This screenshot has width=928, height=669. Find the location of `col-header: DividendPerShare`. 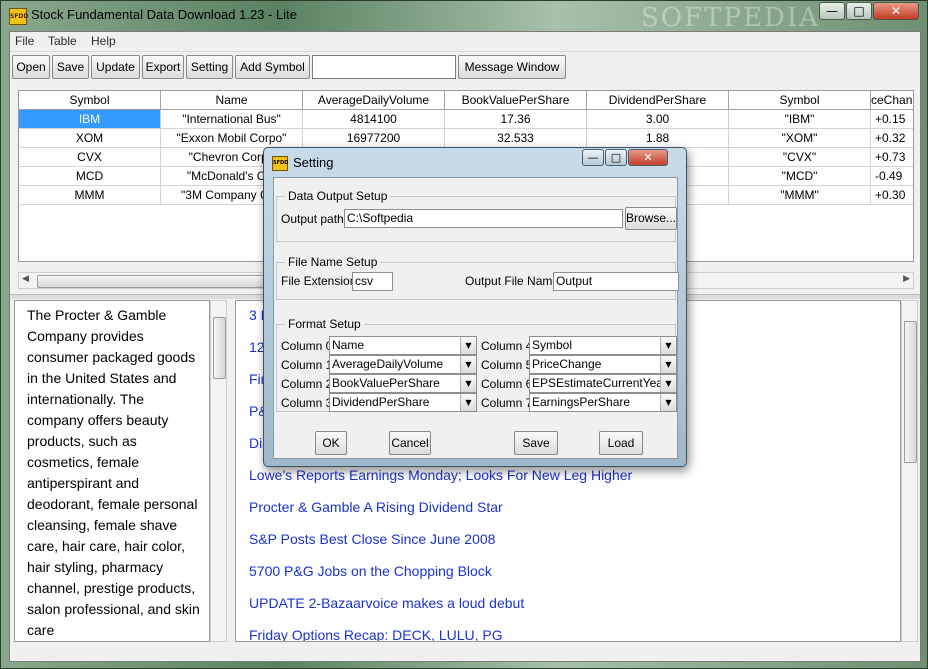

col-header: DividendPerShare is located at coordinates (658, 100).